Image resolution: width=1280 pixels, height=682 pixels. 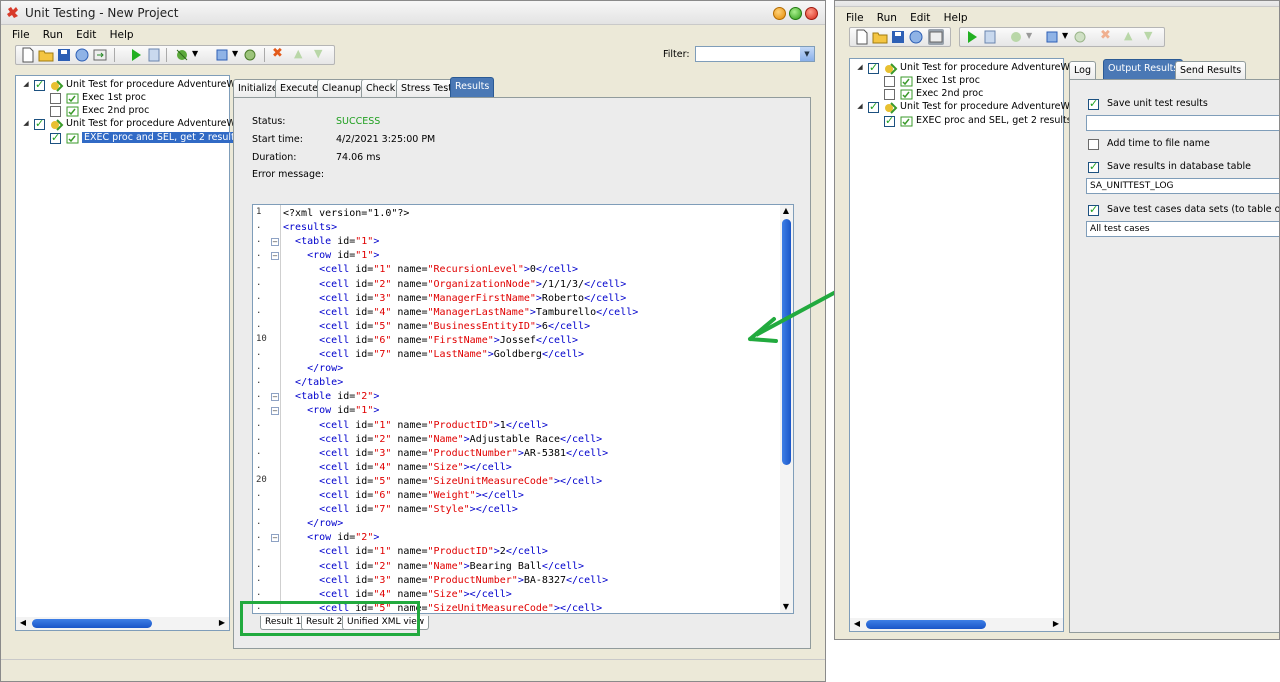 What do you see at coordinates (299, 88) in the screenshot?
I see `tab-execute: Execute` at bounding box center [299, 88].